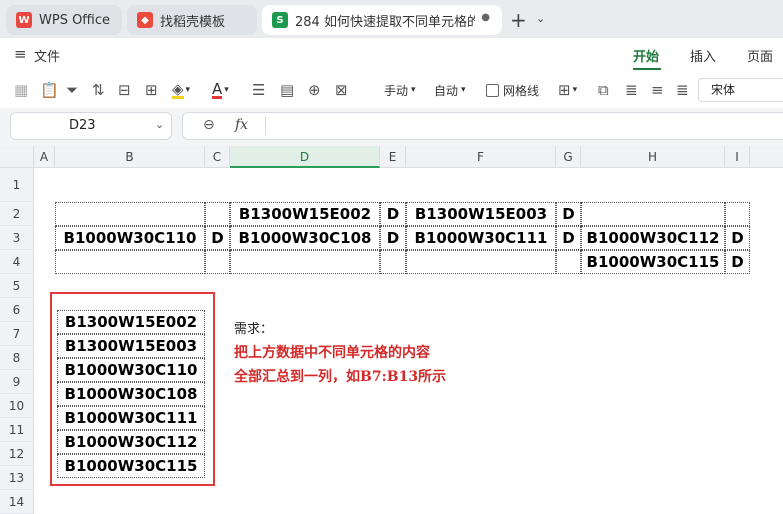  I want to click on merge-icon: ⊠, so click(341, 90).